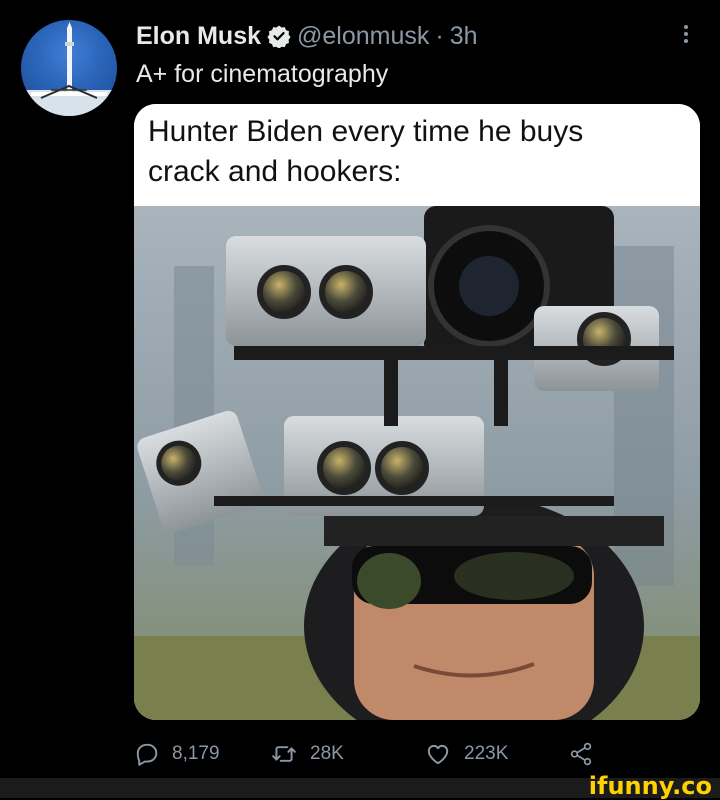  I want to click on retweet-count: 28K, so click(327, 753).